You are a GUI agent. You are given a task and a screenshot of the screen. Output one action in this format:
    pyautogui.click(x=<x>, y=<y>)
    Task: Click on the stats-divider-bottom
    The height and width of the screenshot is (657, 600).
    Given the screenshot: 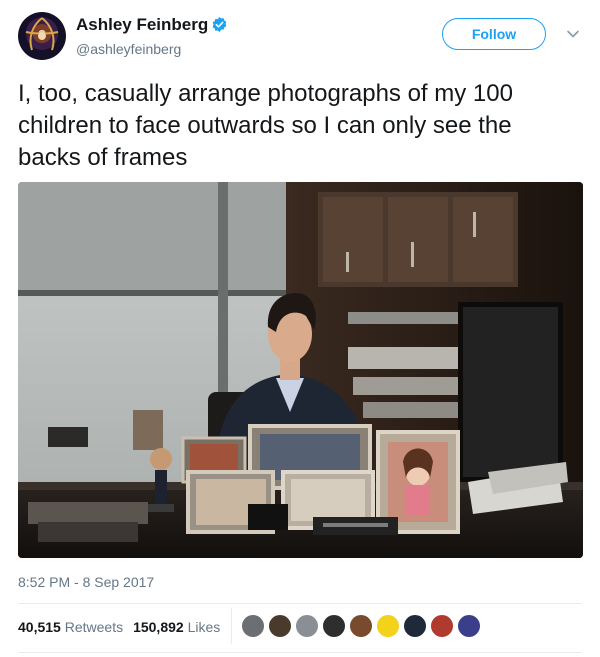 What is the action you would take?
    pyautogui.click(x=300, y=652)
    